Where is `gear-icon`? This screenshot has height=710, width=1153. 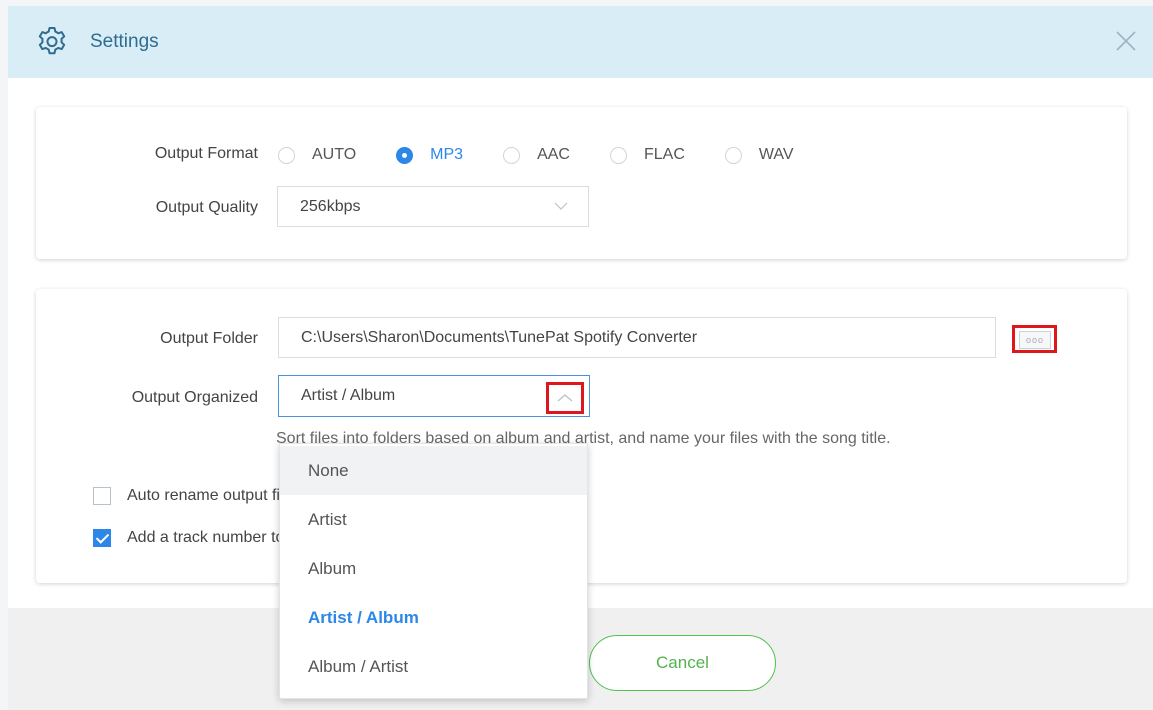 gear-icon is located at coordinates (52, 41).